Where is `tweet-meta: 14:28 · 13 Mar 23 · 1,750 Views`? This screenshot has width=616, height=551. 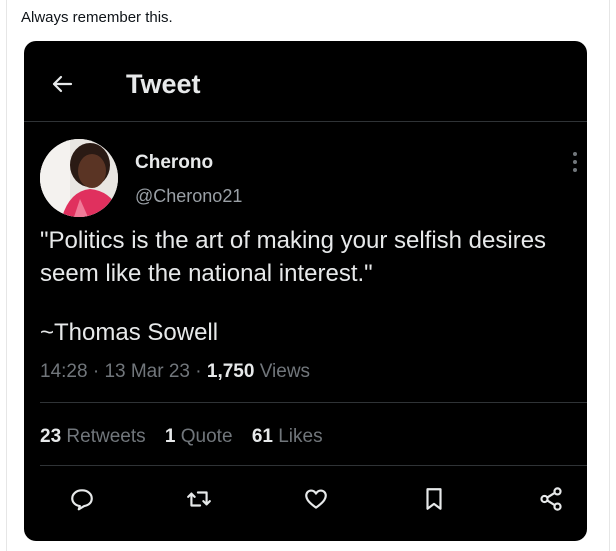
tweet-meta: 14:28 · 13 Mar 23 · 1,750 Views is located at coordinates (175, 372).